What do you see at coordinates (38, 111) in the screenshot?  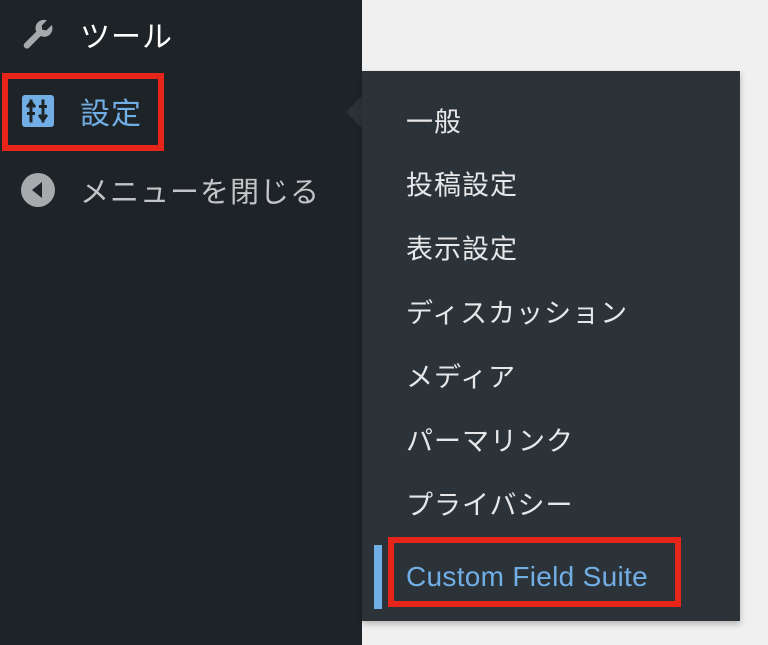 I see `settings-sliders-icon` at bounding box center [38, 111].